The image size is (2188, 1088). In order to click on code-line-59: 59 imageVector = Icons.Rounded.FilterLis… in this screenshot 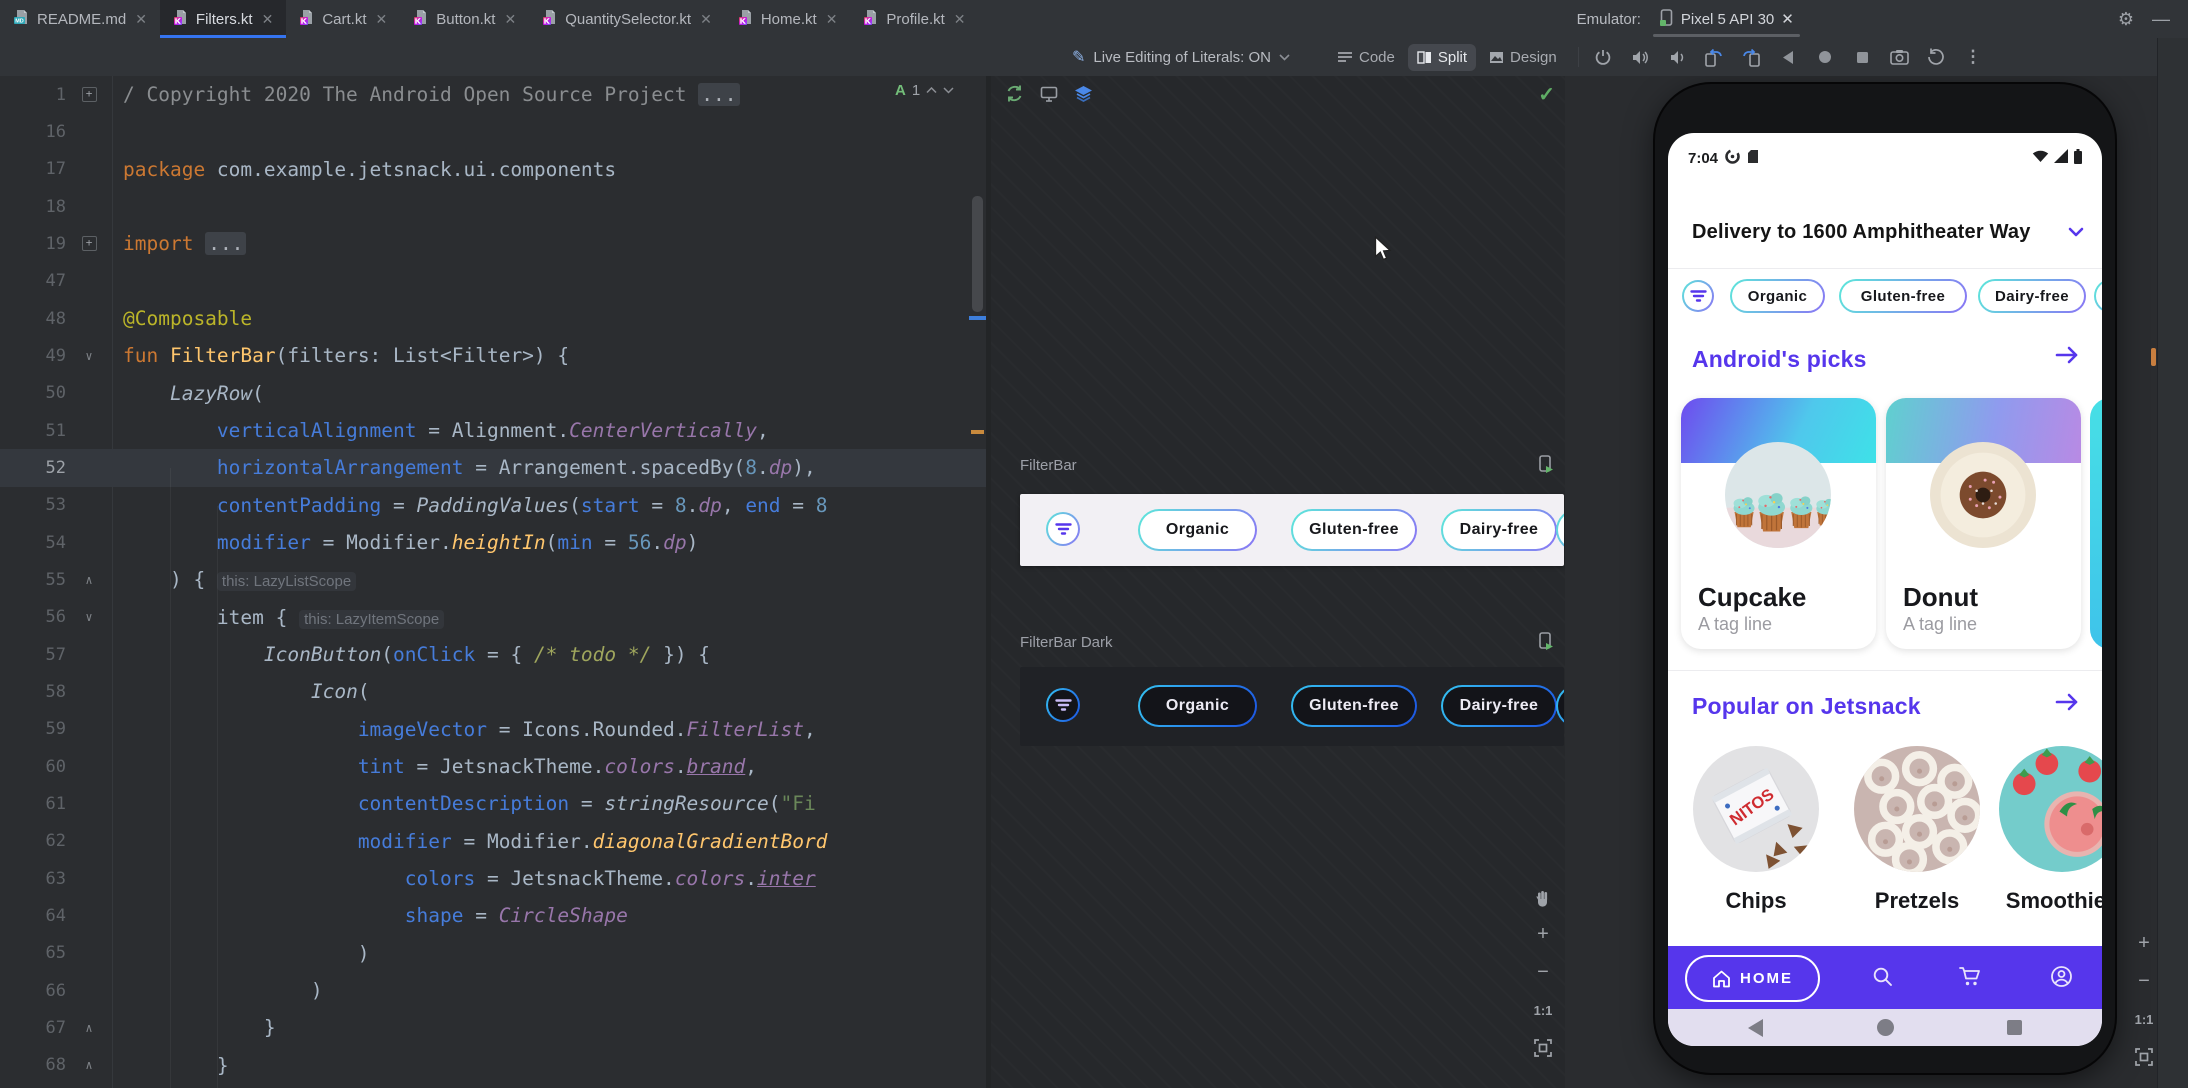, I will do `click(493, 729)`.